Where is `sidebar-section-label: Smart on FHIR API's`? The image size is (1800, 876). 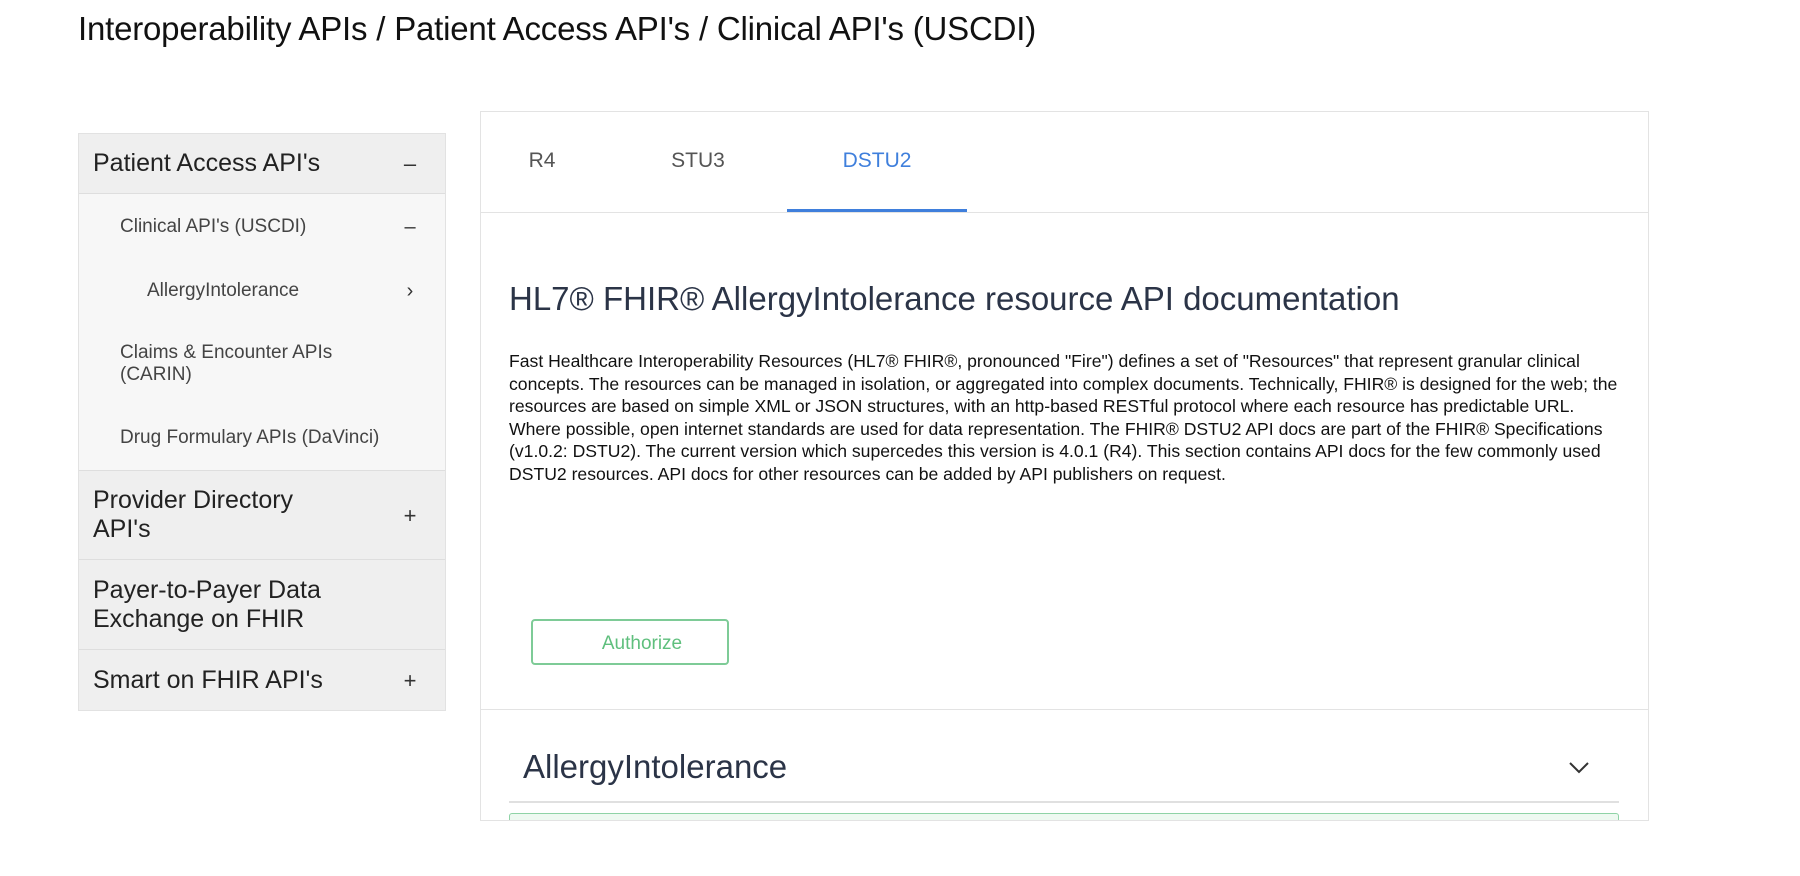 sidebar-section-label: Smart on FHIR API's is located at coordinates (208, 679).